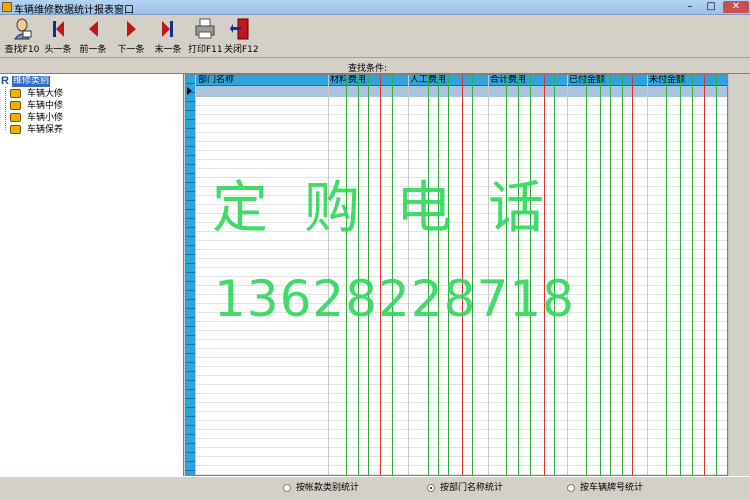  What do you see at coordinates (375, 36) in the screenshot?
I see `toolbar: 查找F10 头一条 前一条 下一条 末一条 打印F11 关闭F12` at bounding box center [375, 36].